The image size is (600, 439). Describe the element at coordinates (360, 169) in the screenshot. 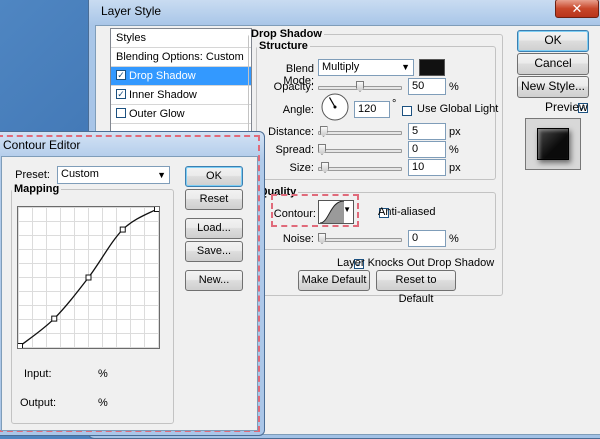

I see `size-slider` at that location.